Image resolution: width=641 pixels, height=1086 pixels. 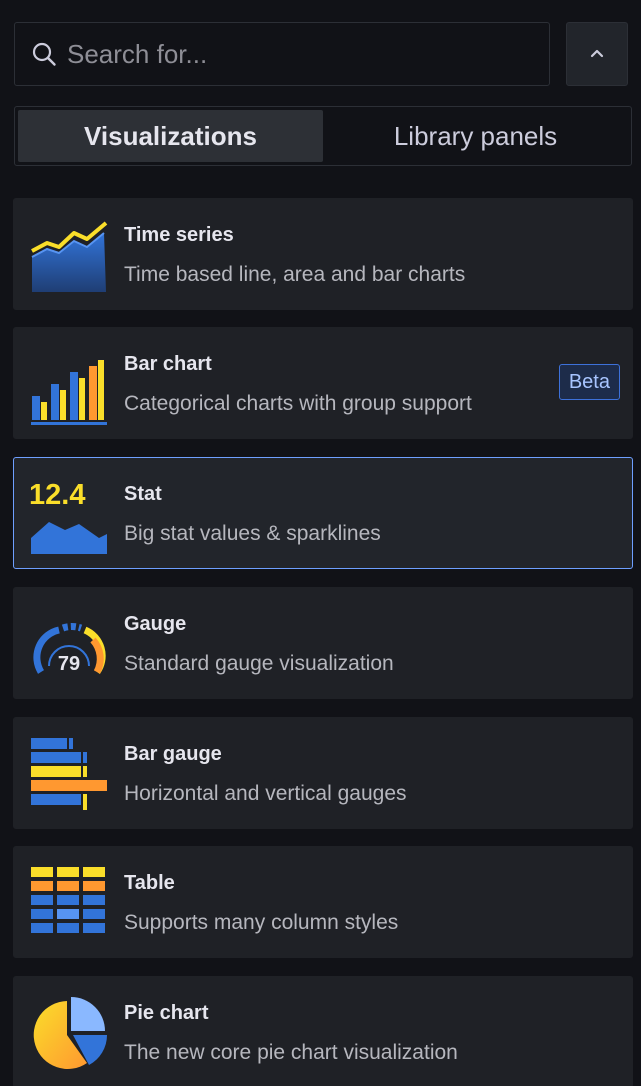 What do you see at coordinates (155, 624) in the screenshot?
I see `viz-title: Gauge` at bounding box center [155, 624].